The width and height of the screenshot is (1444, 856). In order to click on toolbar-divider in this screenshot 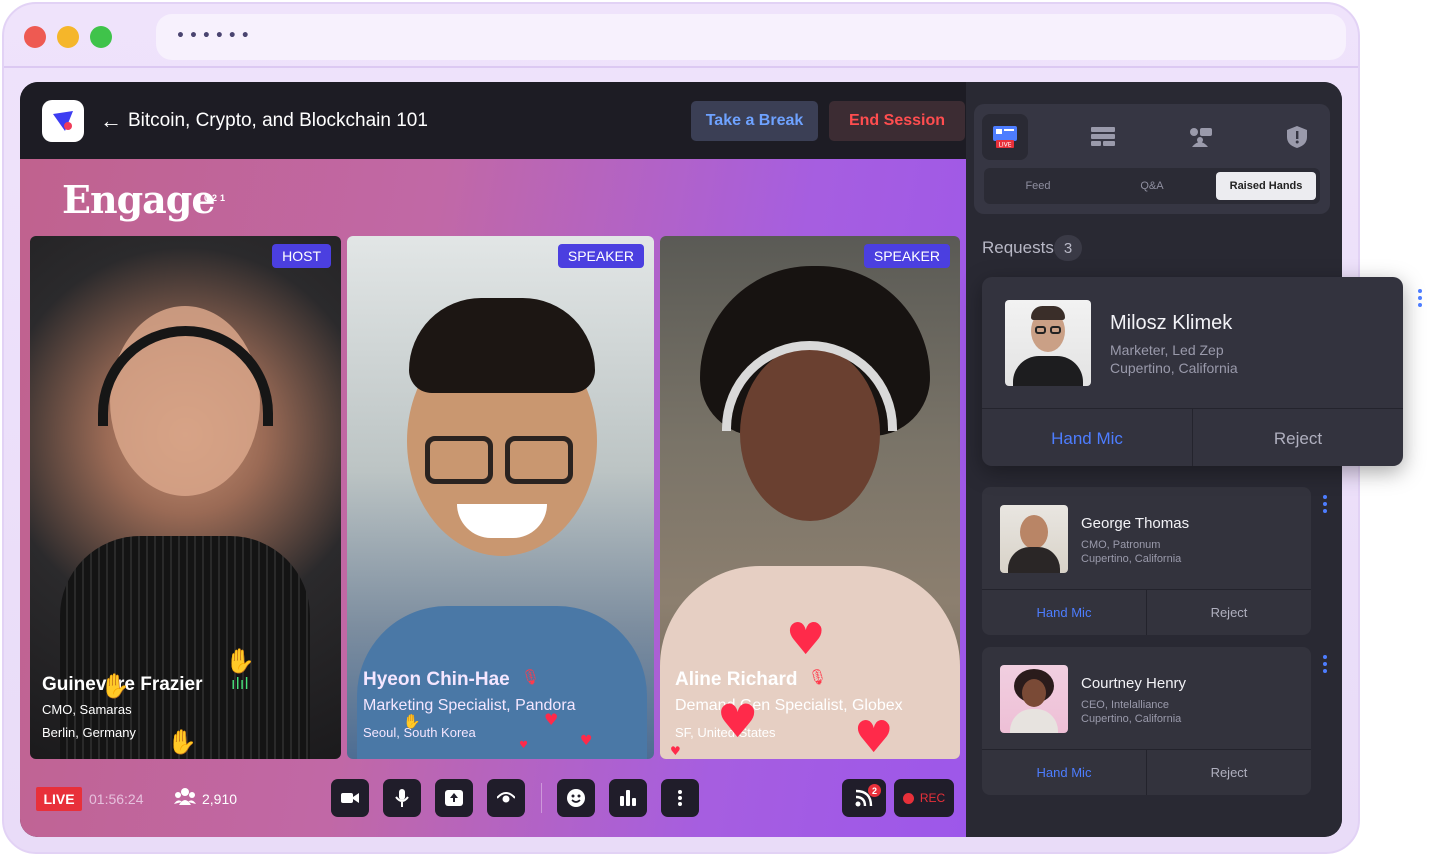, I will do `click(681, 67)`.